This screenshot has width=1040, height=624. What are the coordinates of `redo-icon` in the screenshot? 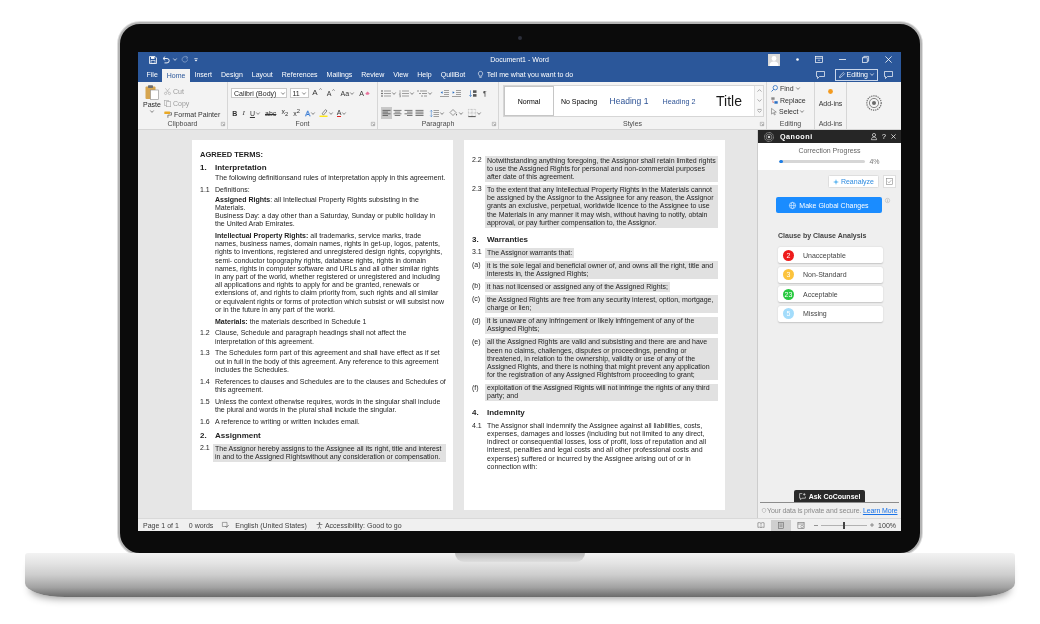 It's located at (185, 59).